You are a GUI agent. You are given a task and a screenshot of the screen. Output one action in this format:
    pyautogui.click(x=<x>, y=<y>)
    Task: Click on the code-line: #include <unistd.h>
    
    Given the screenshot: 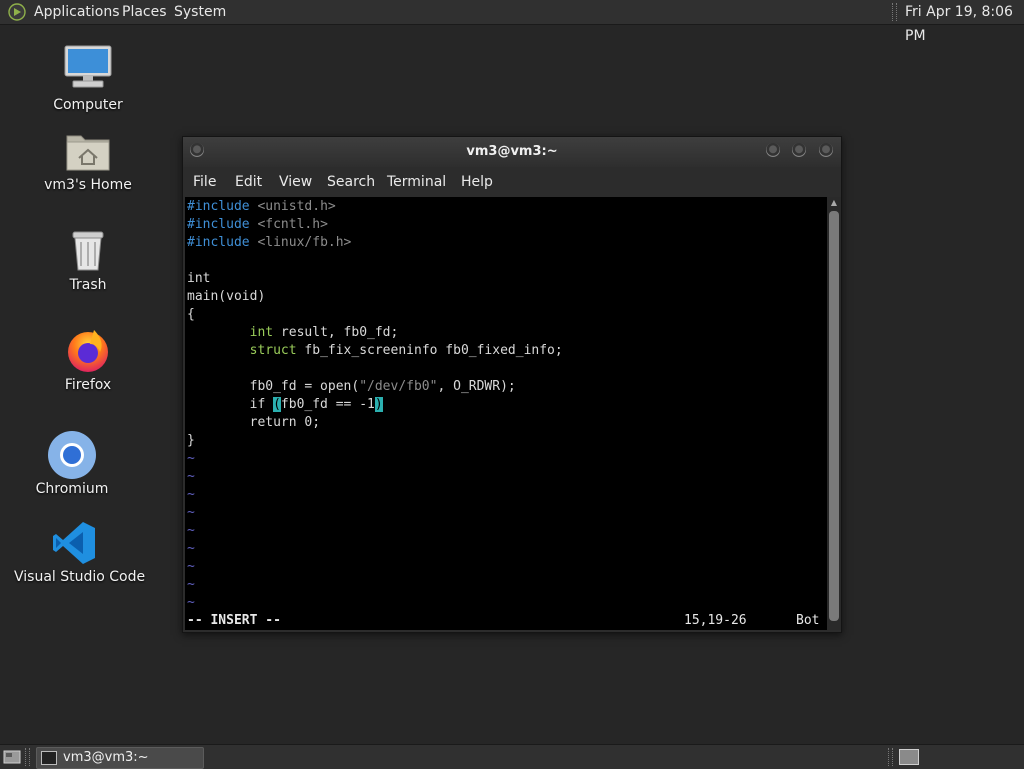 What is the action you would take?
    pyautogui.click(x=261, y=207)
    